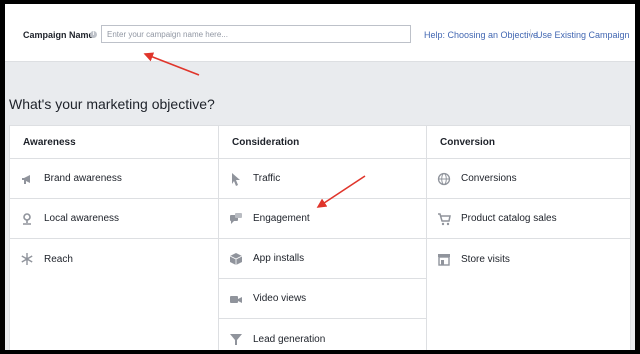 Image resolution: width=640 pixels, height=354 pixels. What do you see at coordinates (93, 34) in the screenshot?
I see `info-icon: i` at bounding box center [93, 34].